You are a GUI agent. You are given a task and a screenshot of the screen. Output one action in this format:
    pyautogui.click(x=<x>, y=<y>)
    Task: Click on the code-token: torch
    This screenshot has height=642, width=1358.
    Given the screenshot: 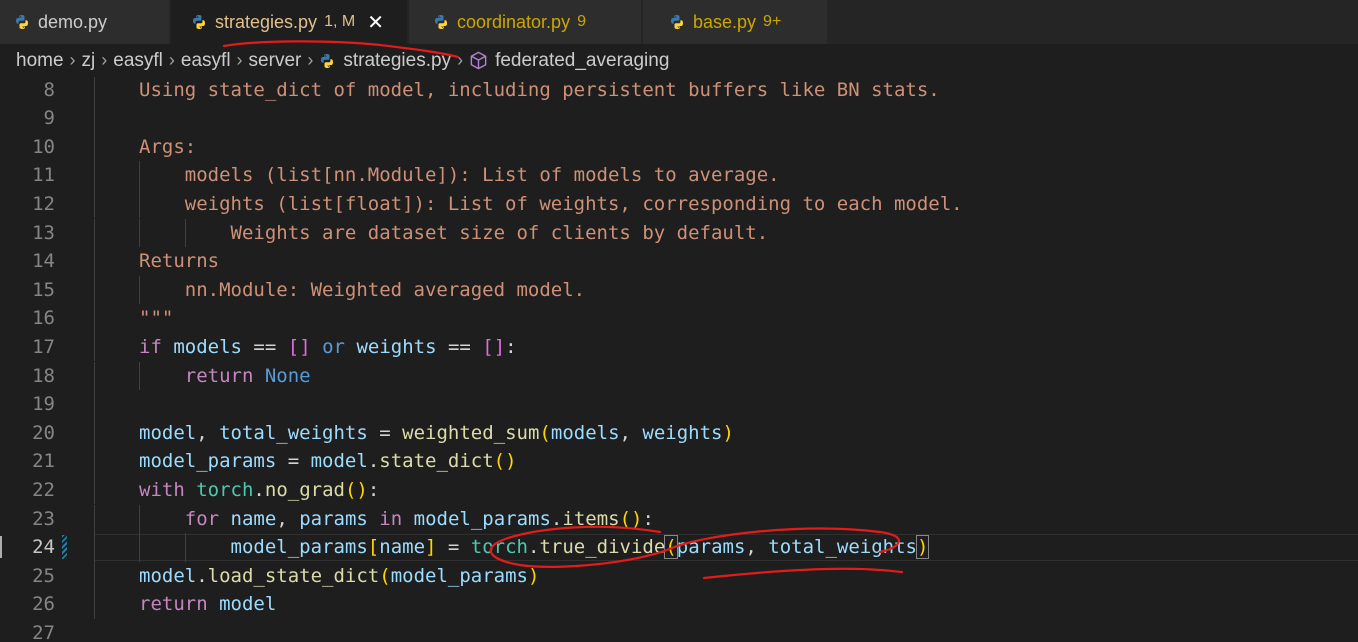 What is the action you would take?
    pyautogui.click(x=225, y=489)
    